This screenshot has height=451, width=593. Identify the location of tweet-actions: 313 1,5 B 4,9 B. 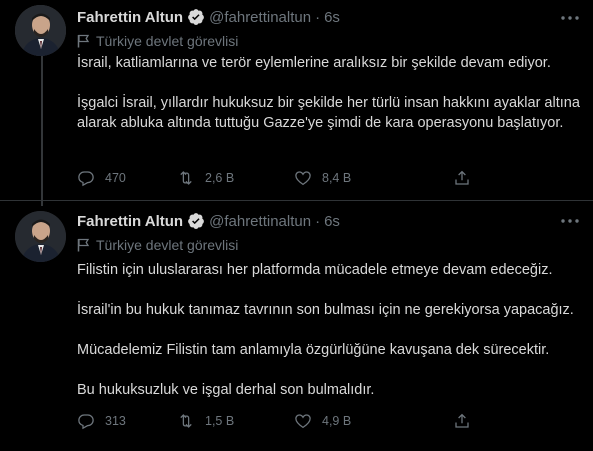
(282, 421).